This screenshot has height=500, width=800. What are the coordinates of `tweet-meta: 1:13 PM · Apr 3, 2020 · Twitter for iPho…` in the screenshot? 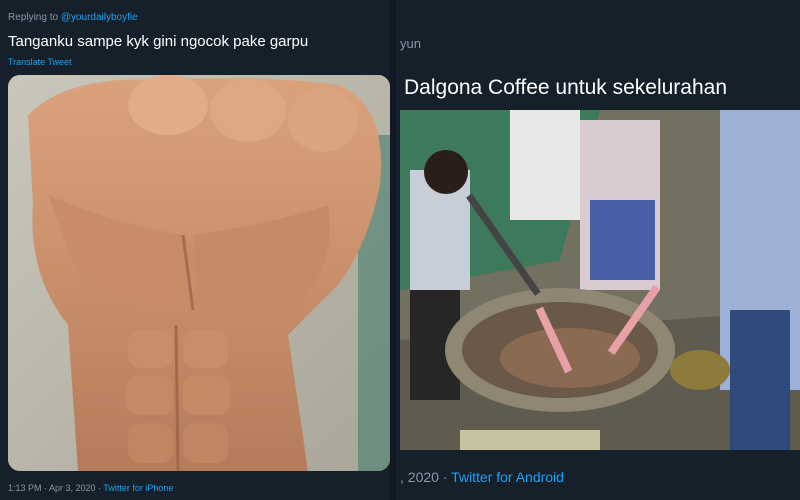 It's located at (90, 488).